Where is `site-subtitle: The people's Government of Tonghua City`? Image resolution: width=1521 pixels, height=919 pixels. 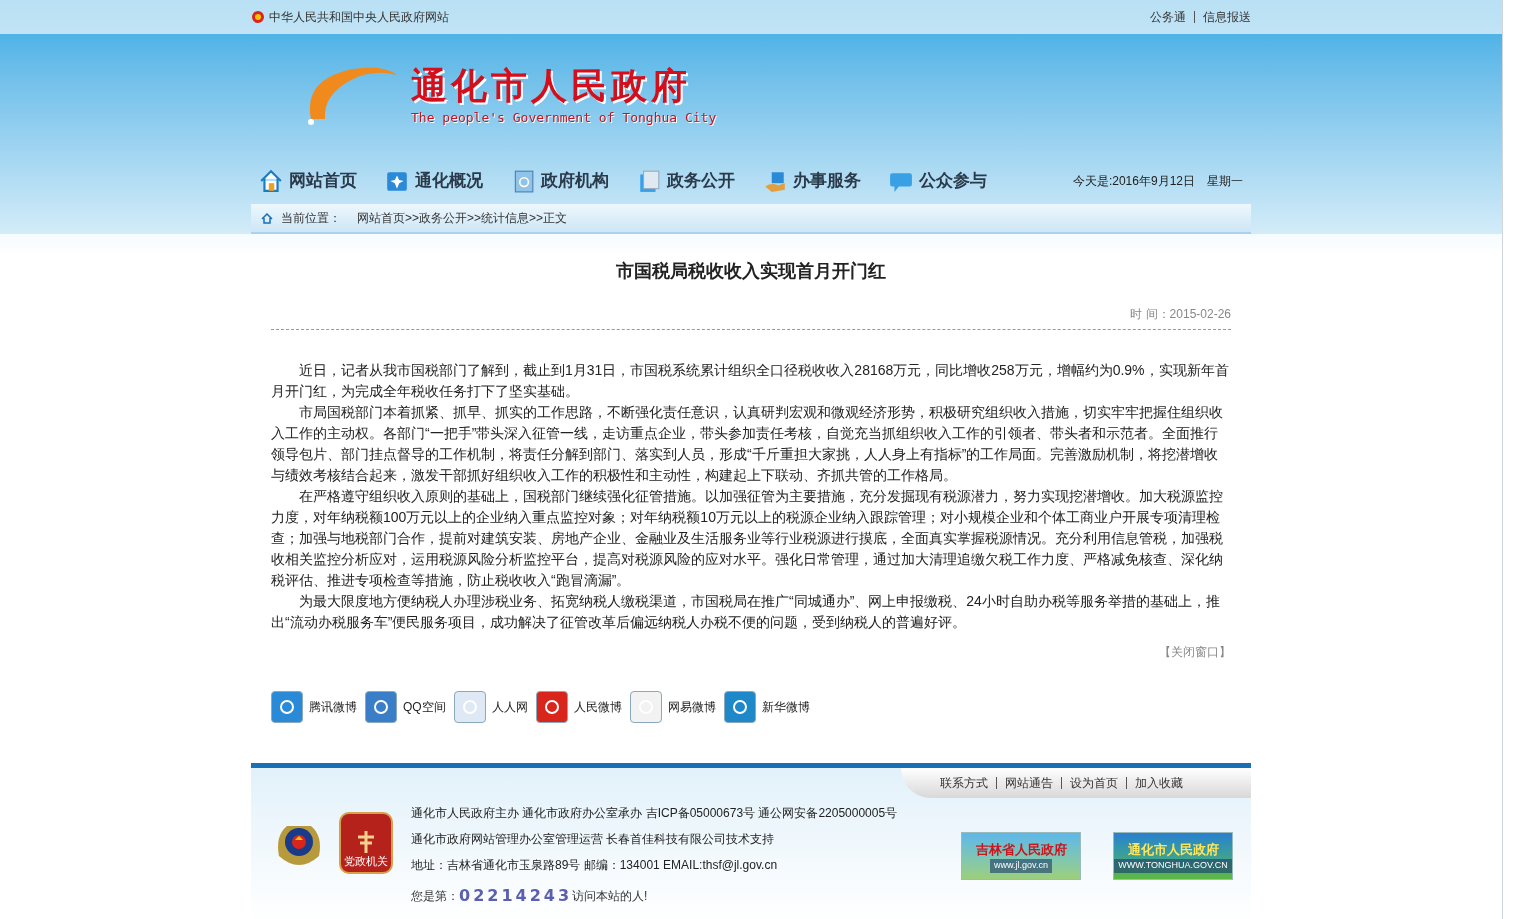 site-subtitle: The people's Government of Tonghua City is located at coordinates (564, 118).